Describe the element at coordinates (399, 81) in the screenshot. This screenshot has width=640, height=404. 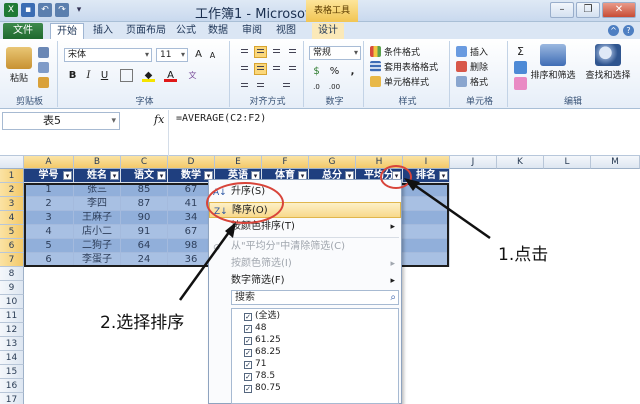
I see `cell-styles-button: 单元格样式` at that location.